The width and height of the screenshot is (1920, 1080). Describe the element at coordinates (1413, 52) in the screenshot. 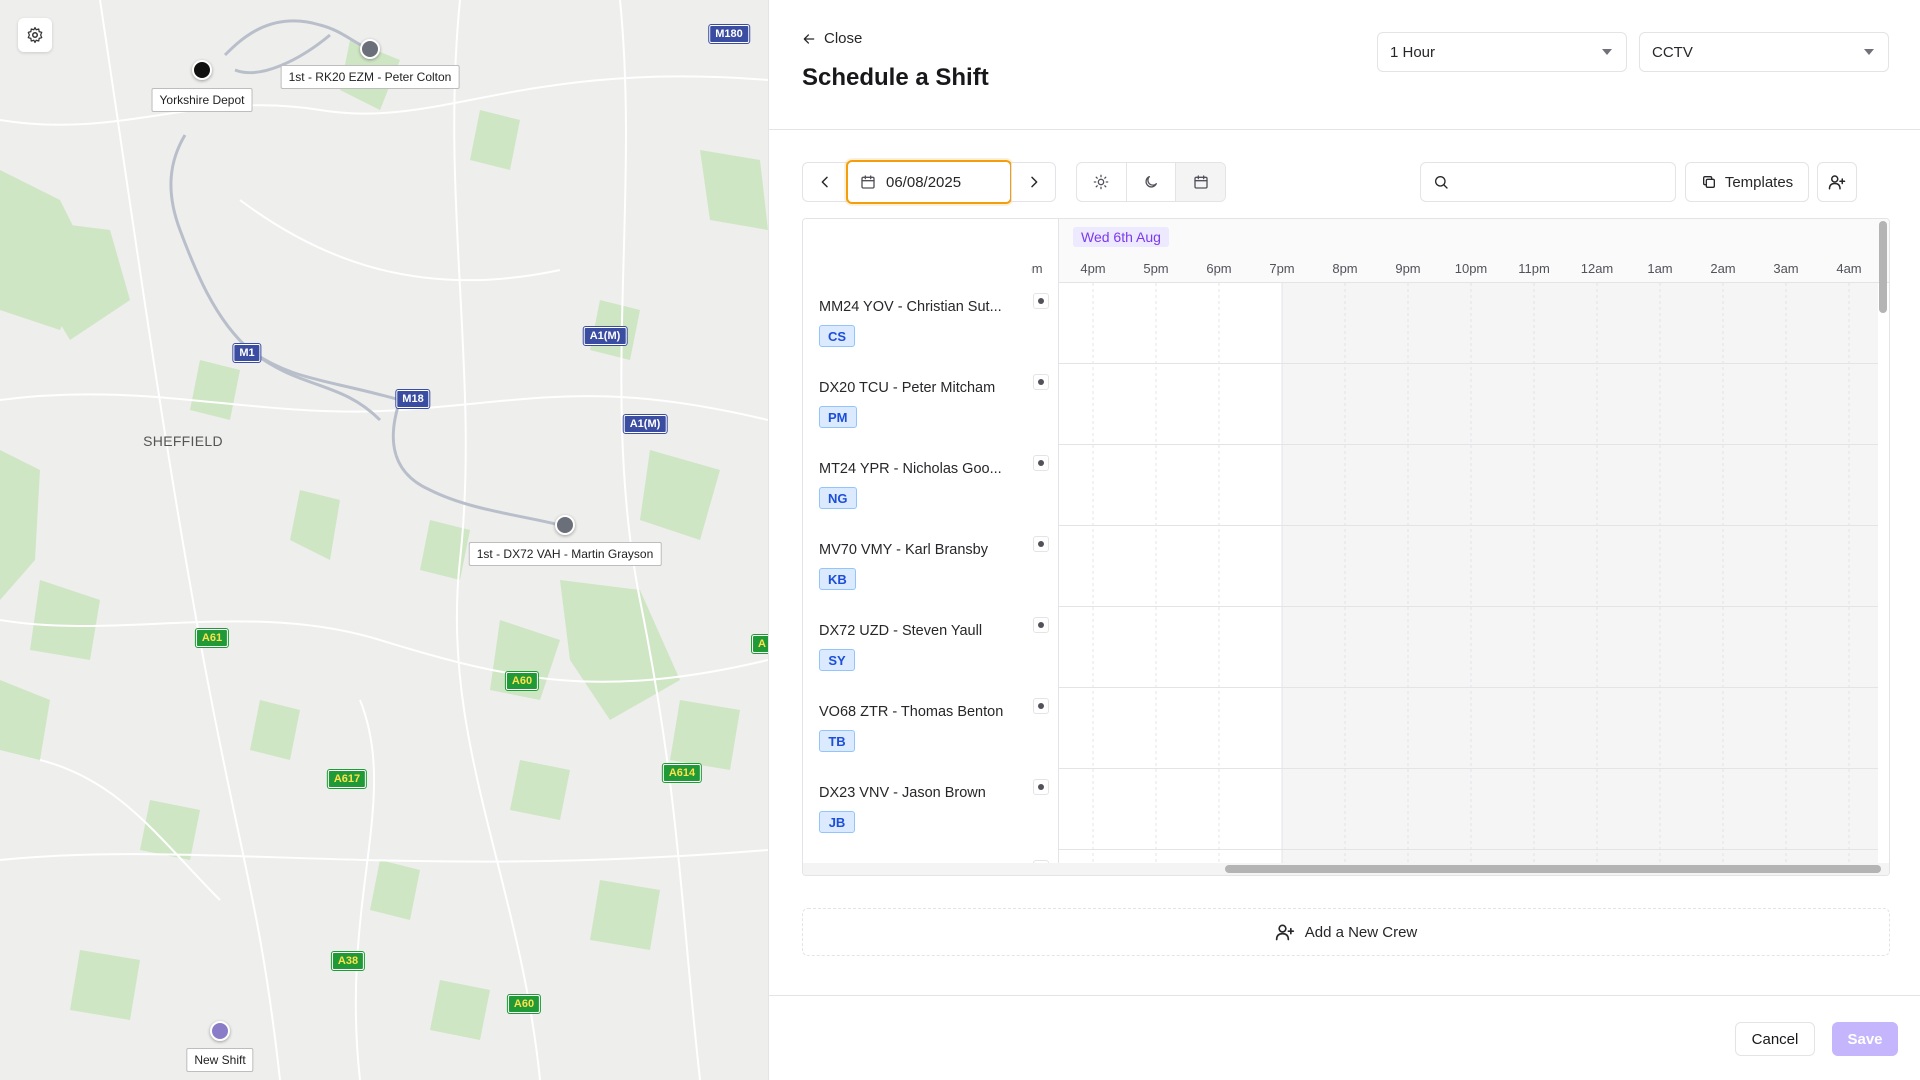

I see `duration-select-value: 1 Hour` at that location.